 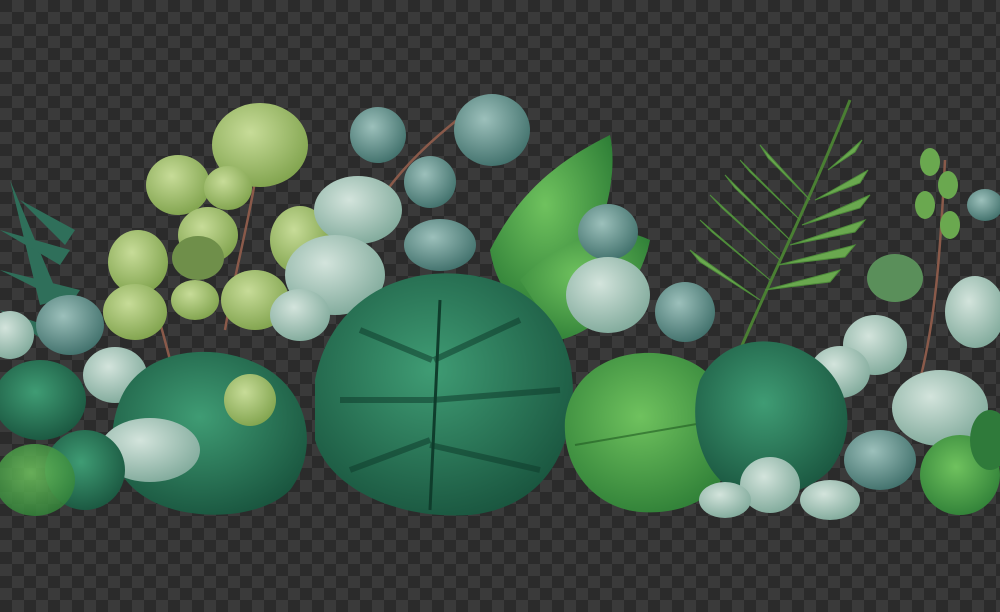 I want to click on fern-frond-right, so click(x=780, y=225).